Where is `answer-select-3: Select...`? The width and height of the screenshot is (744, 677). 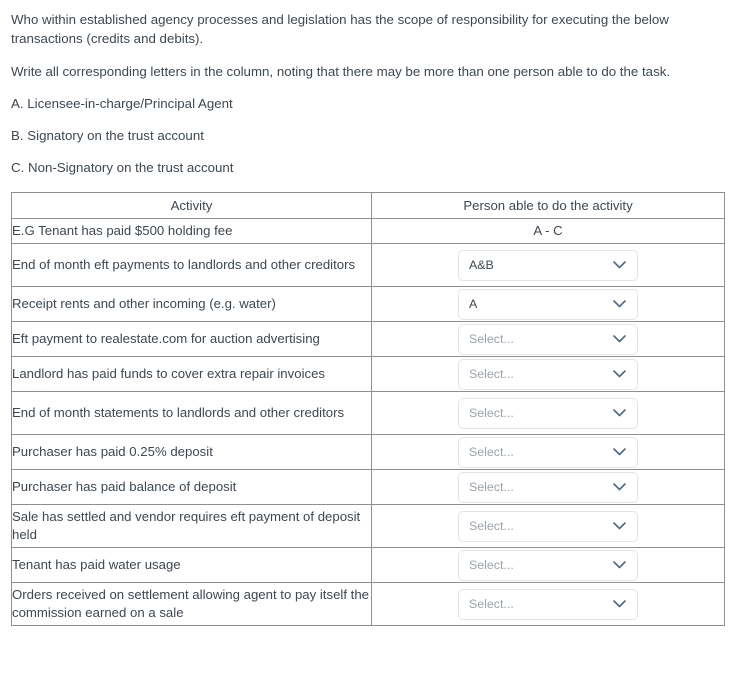 answer-select-3: Select... is located at coordinates (548, 374).